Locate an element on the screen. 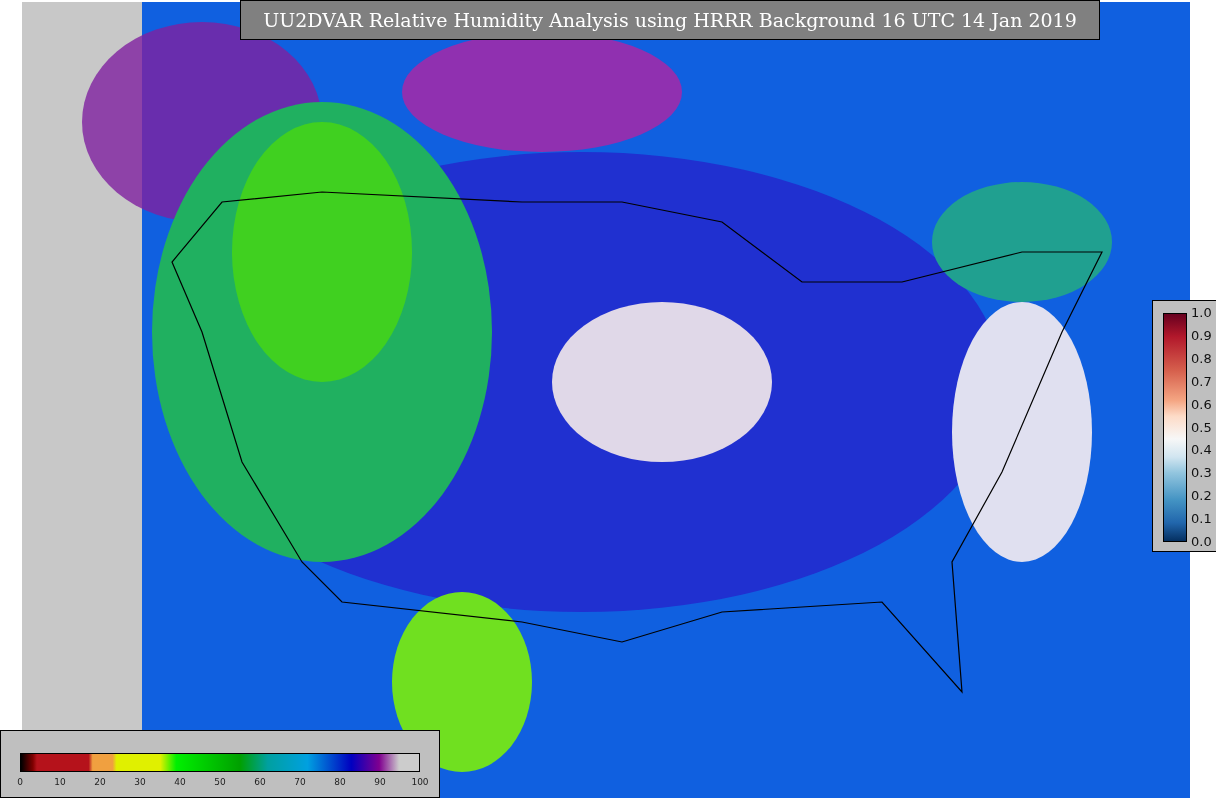 The width and height of the screenshot is (1216, 800). tick-label: 0 is located at coordinates (20, 782).